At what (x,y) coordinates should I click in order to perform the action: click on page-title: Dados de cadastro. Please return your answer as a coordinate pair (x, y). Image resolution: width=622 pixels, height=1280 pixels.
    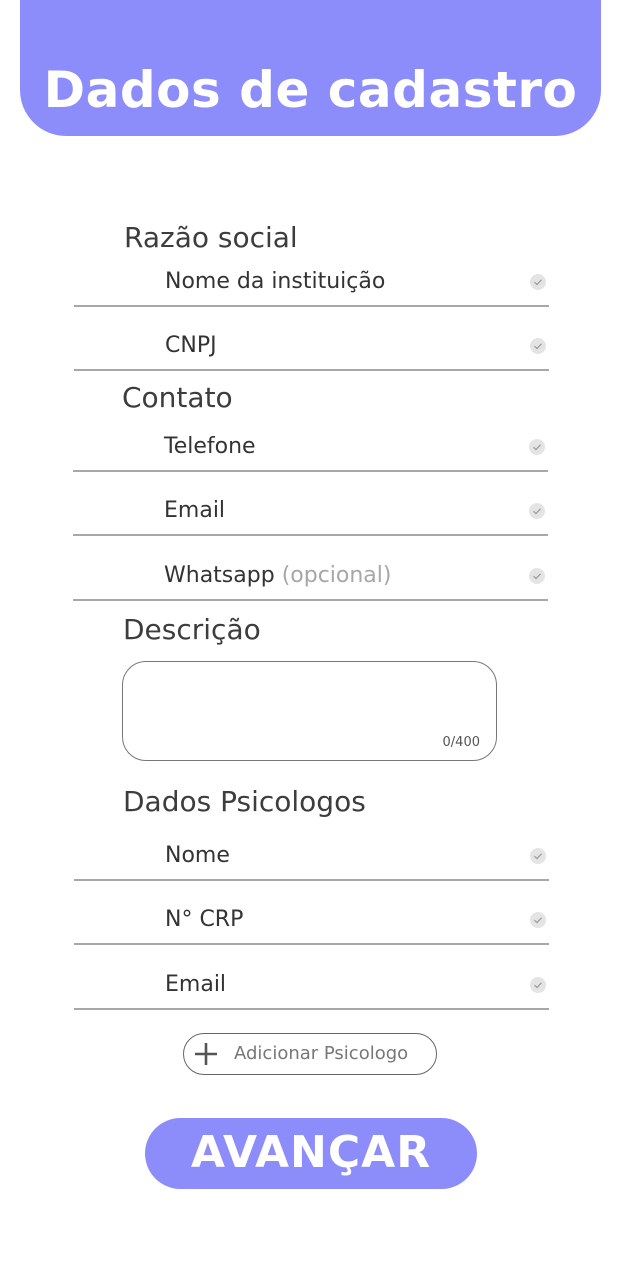
    Looking at the image, I should click on (310, 90).